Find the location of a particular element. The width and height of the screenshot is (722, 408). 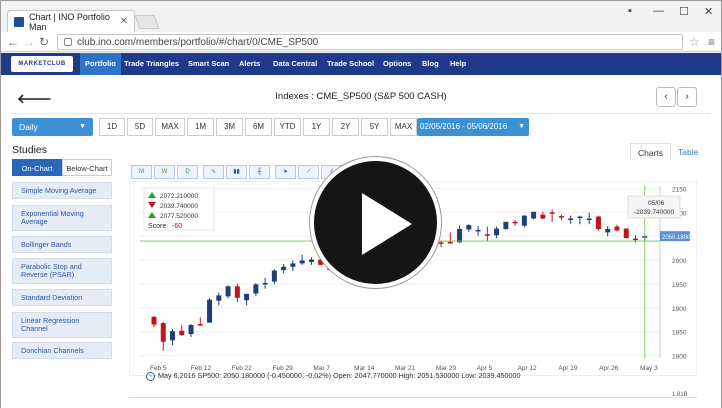

browser-menu-icon: ≡ is located at coordinates (711, 42).